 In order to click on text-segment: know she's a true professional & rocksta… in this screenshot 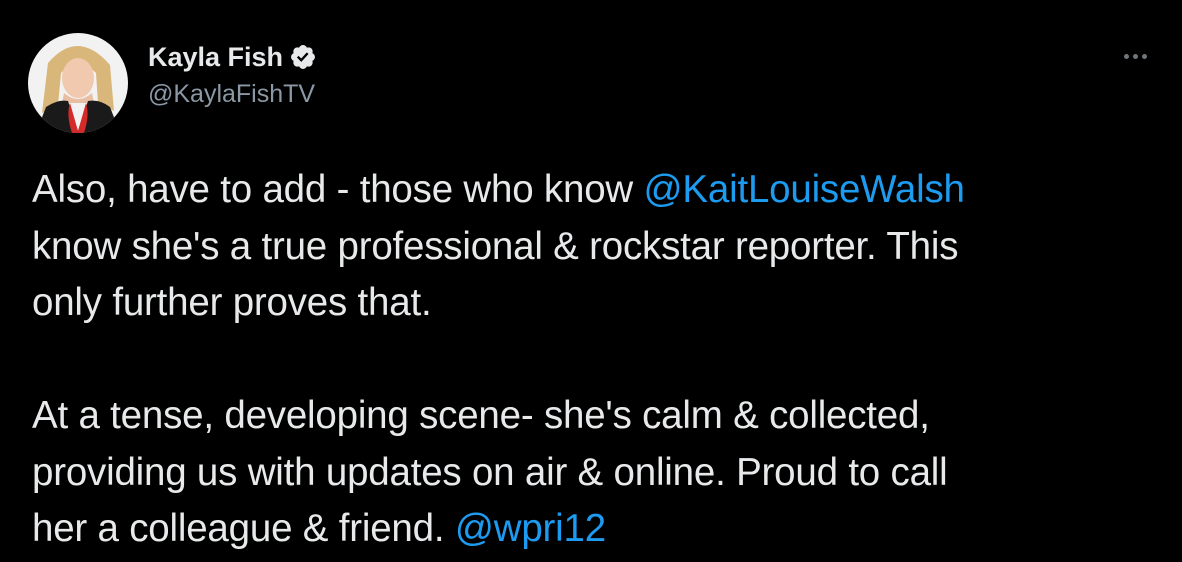, I will do `click(495, 246)`.